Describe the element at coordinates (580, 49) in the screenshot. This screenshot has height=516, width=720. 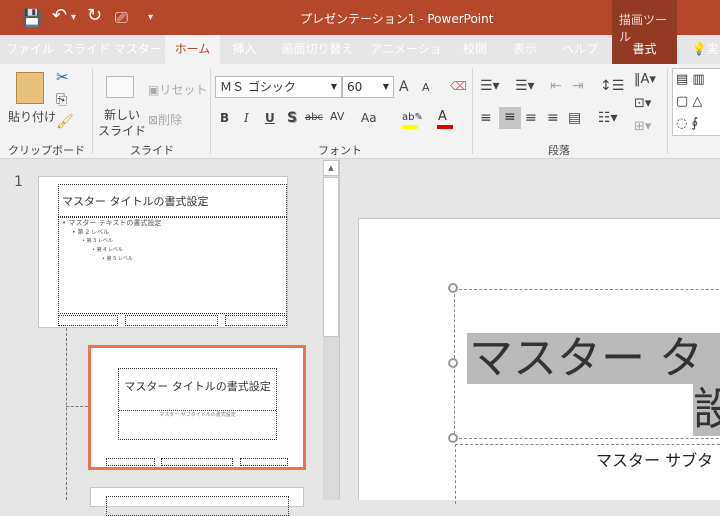
I see `tab-help: ヘルプ` at that location.